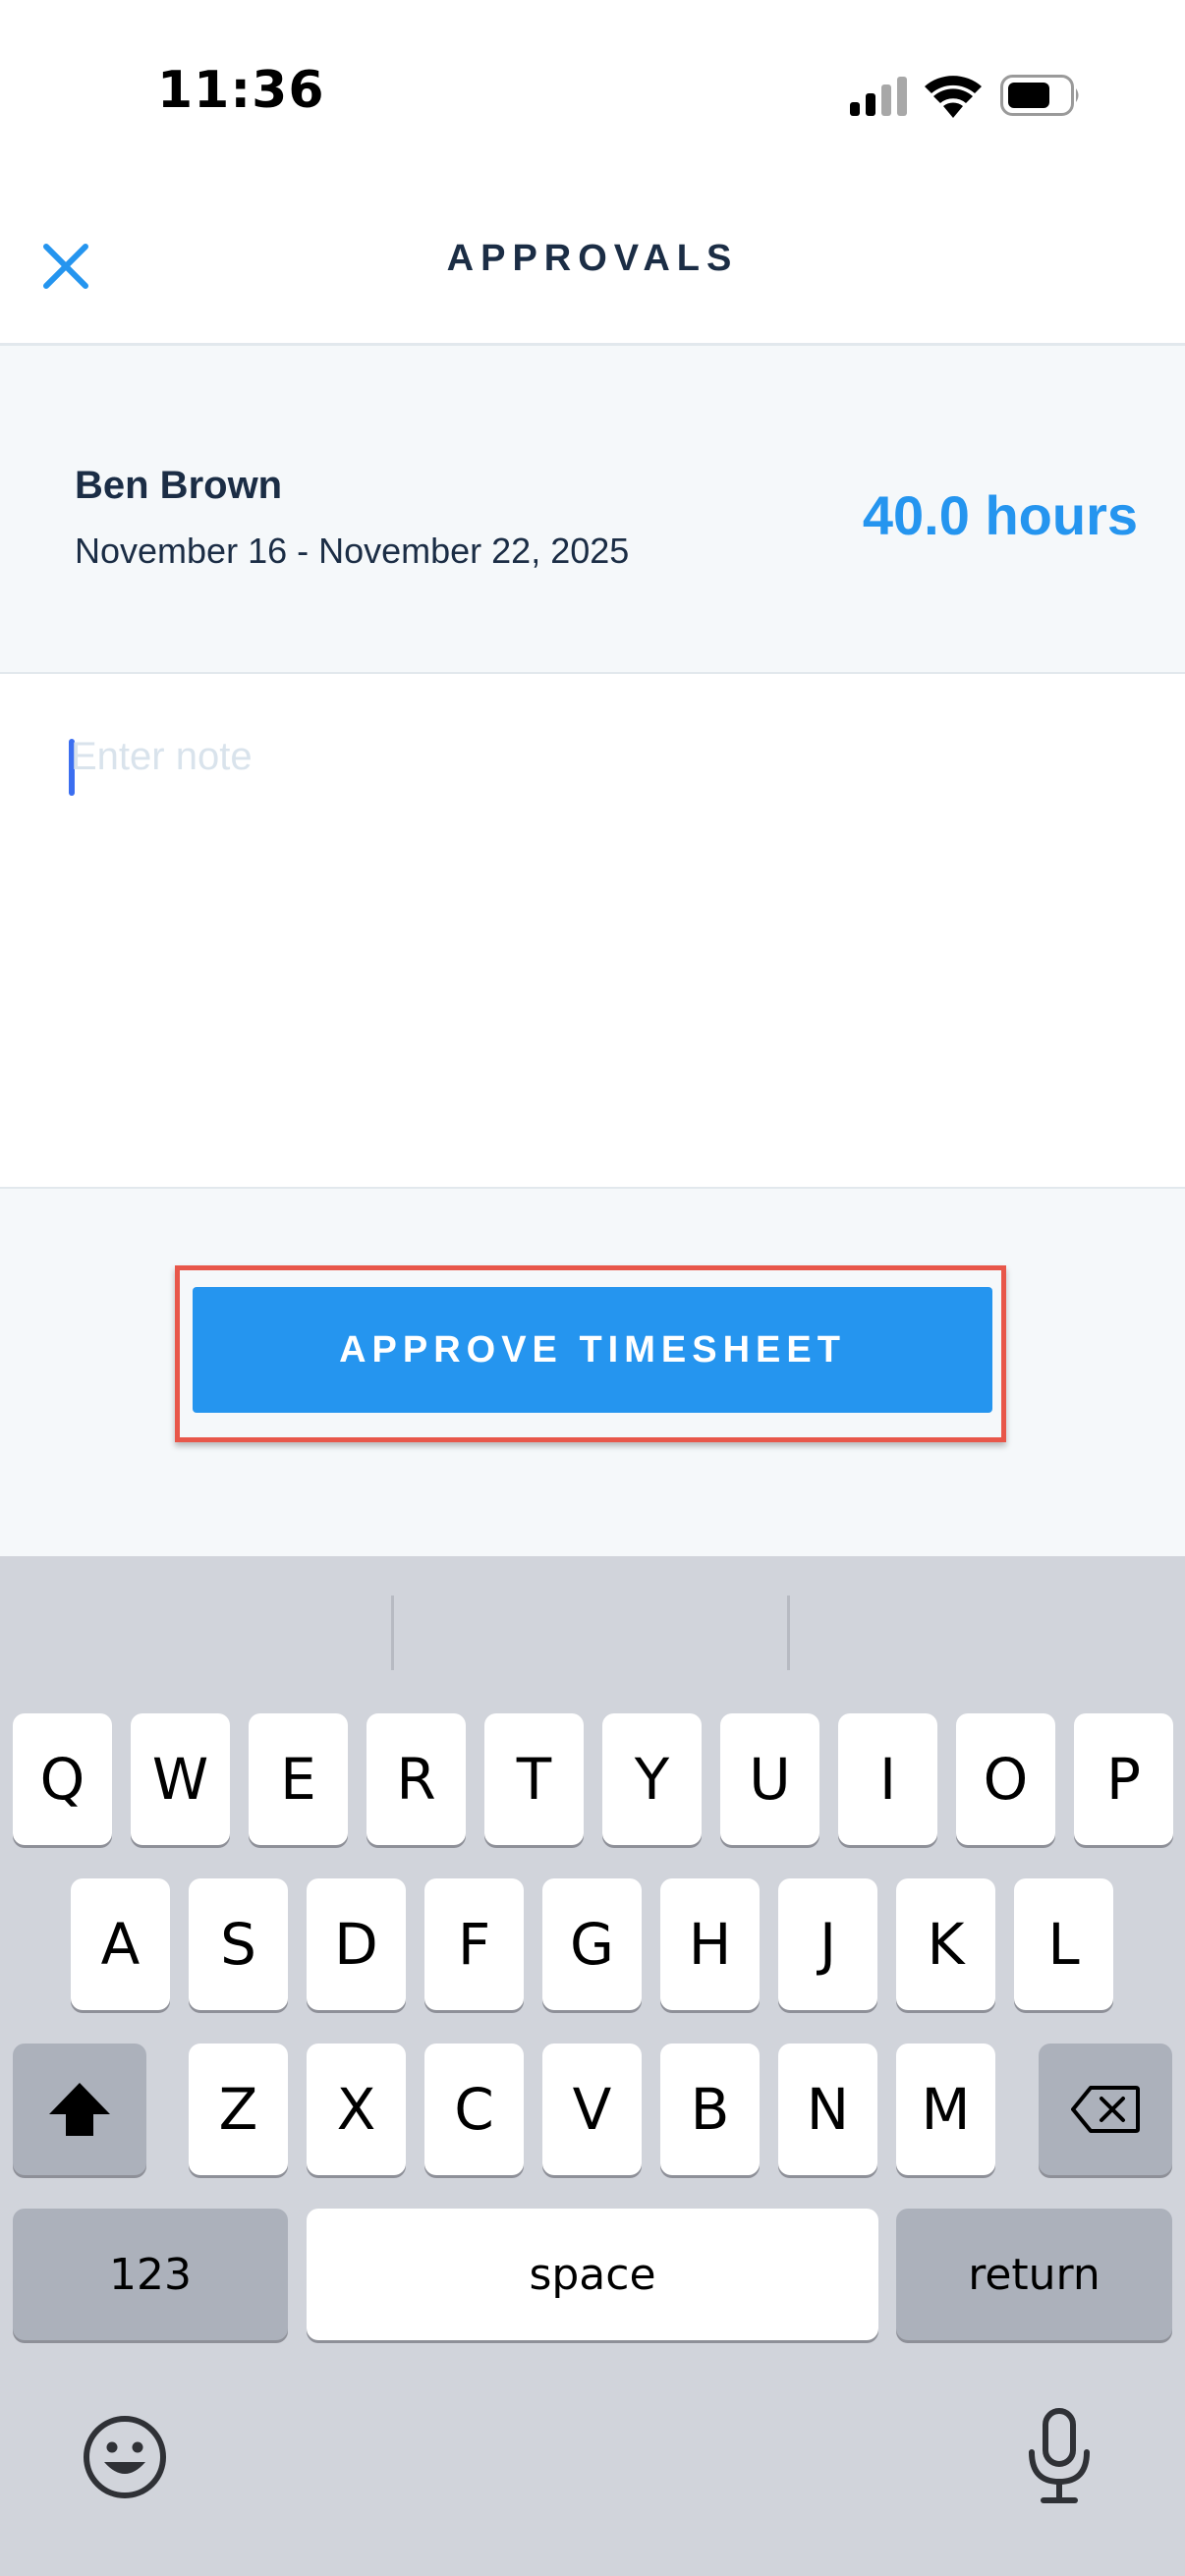 The height and width of the screenshot is (2576, 1185). Describe the element at coordinates (652, 1779) in the screenshot. I see `key-y: Y` at that location.